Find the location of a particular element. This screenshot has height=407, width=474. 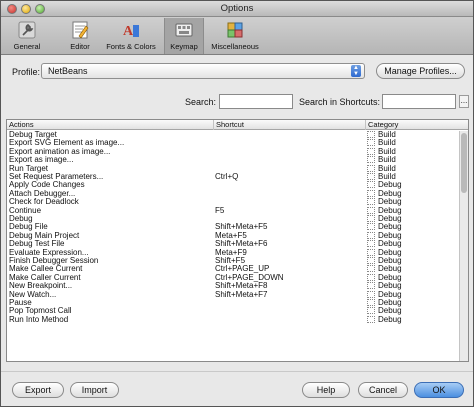

action-cell: Make Callee Current is located at coordinates (46, 269).